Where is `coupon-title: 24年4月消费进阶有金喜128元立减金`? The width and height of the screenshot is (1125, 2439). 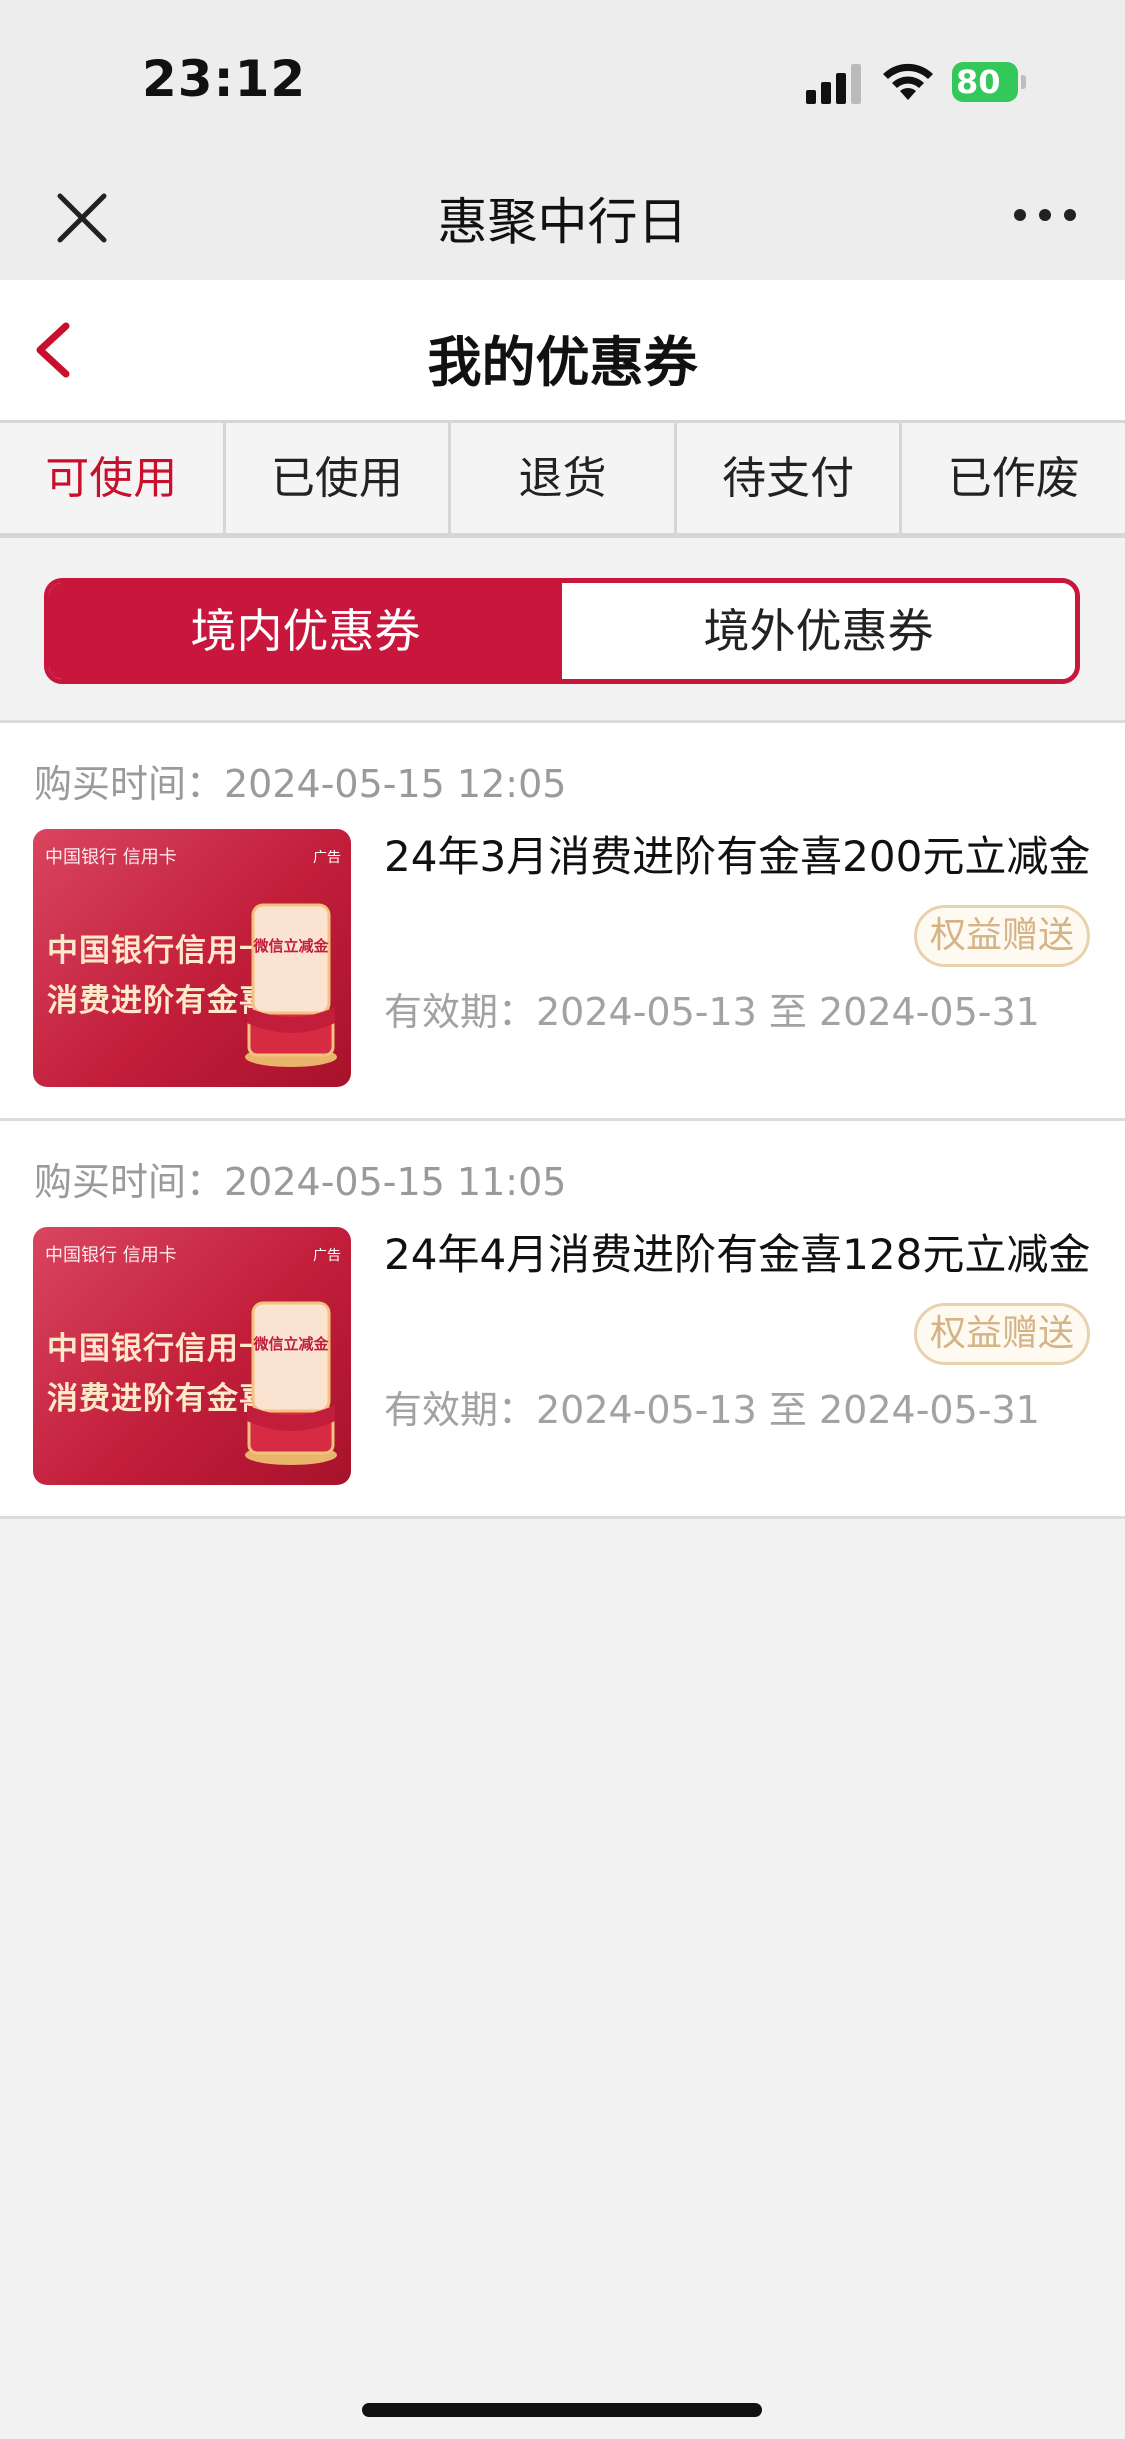
coupon-title: 24年4月消费进阶有金喜128元立减金 is located at coordinates (737, 1254).